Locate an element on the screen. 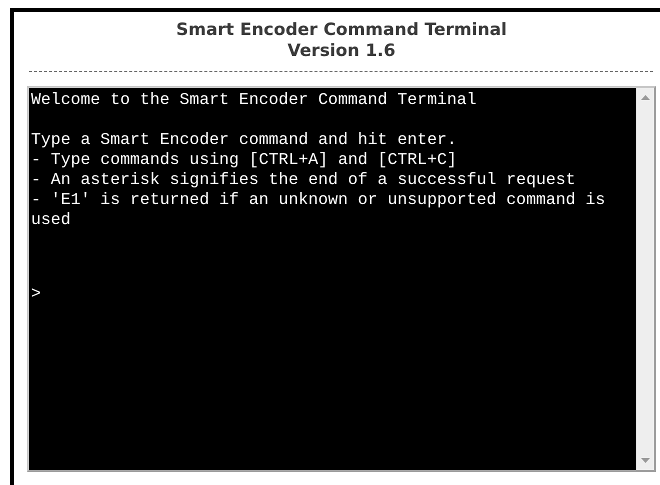 The height and width of the screenshot is (485, 660). scroll-up-icon is located at coordinates (645, 97).